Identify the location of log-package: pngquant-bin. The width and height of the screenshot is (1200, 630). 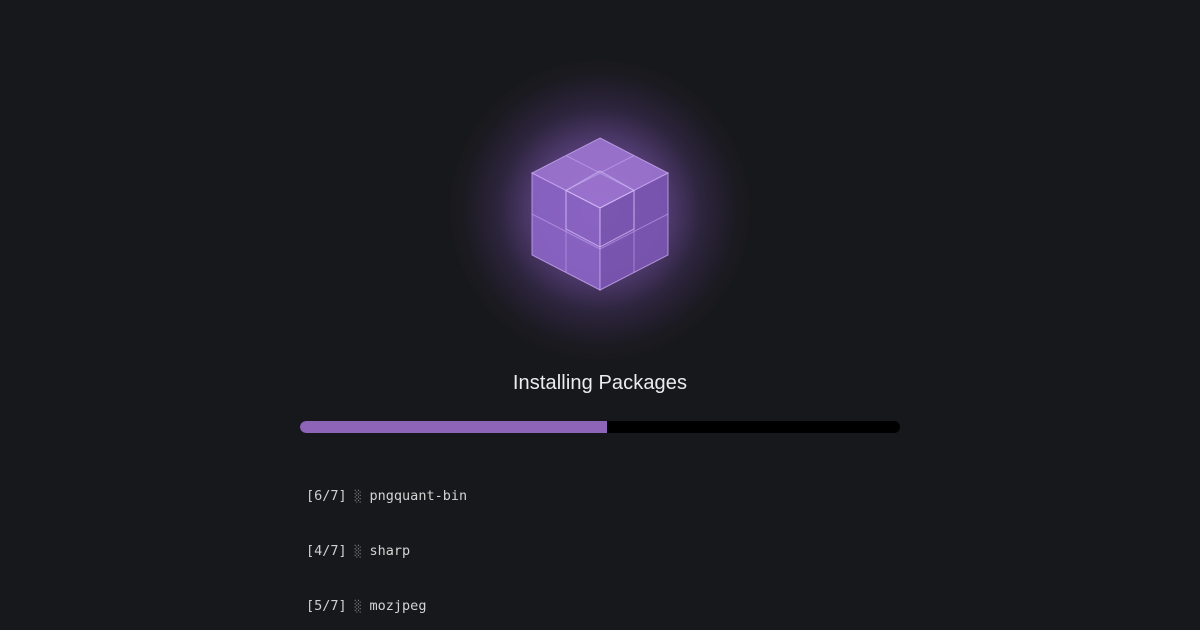
(418, 496).